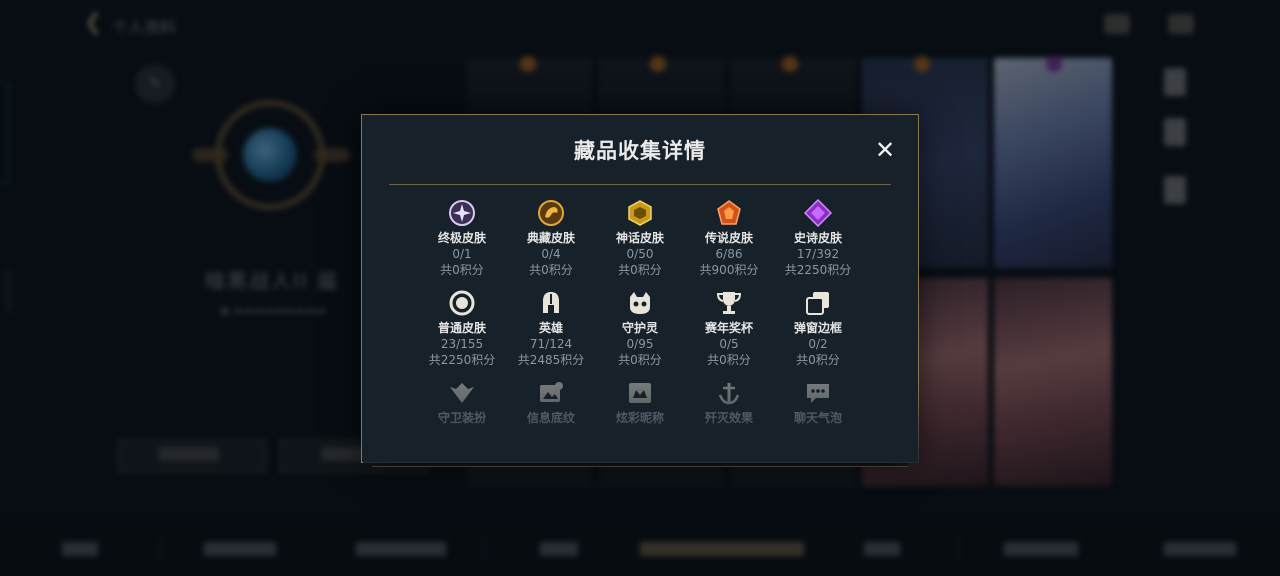 The width and height of the screenshot is (1280, 576). I want to click on divider, so click(640, 184).